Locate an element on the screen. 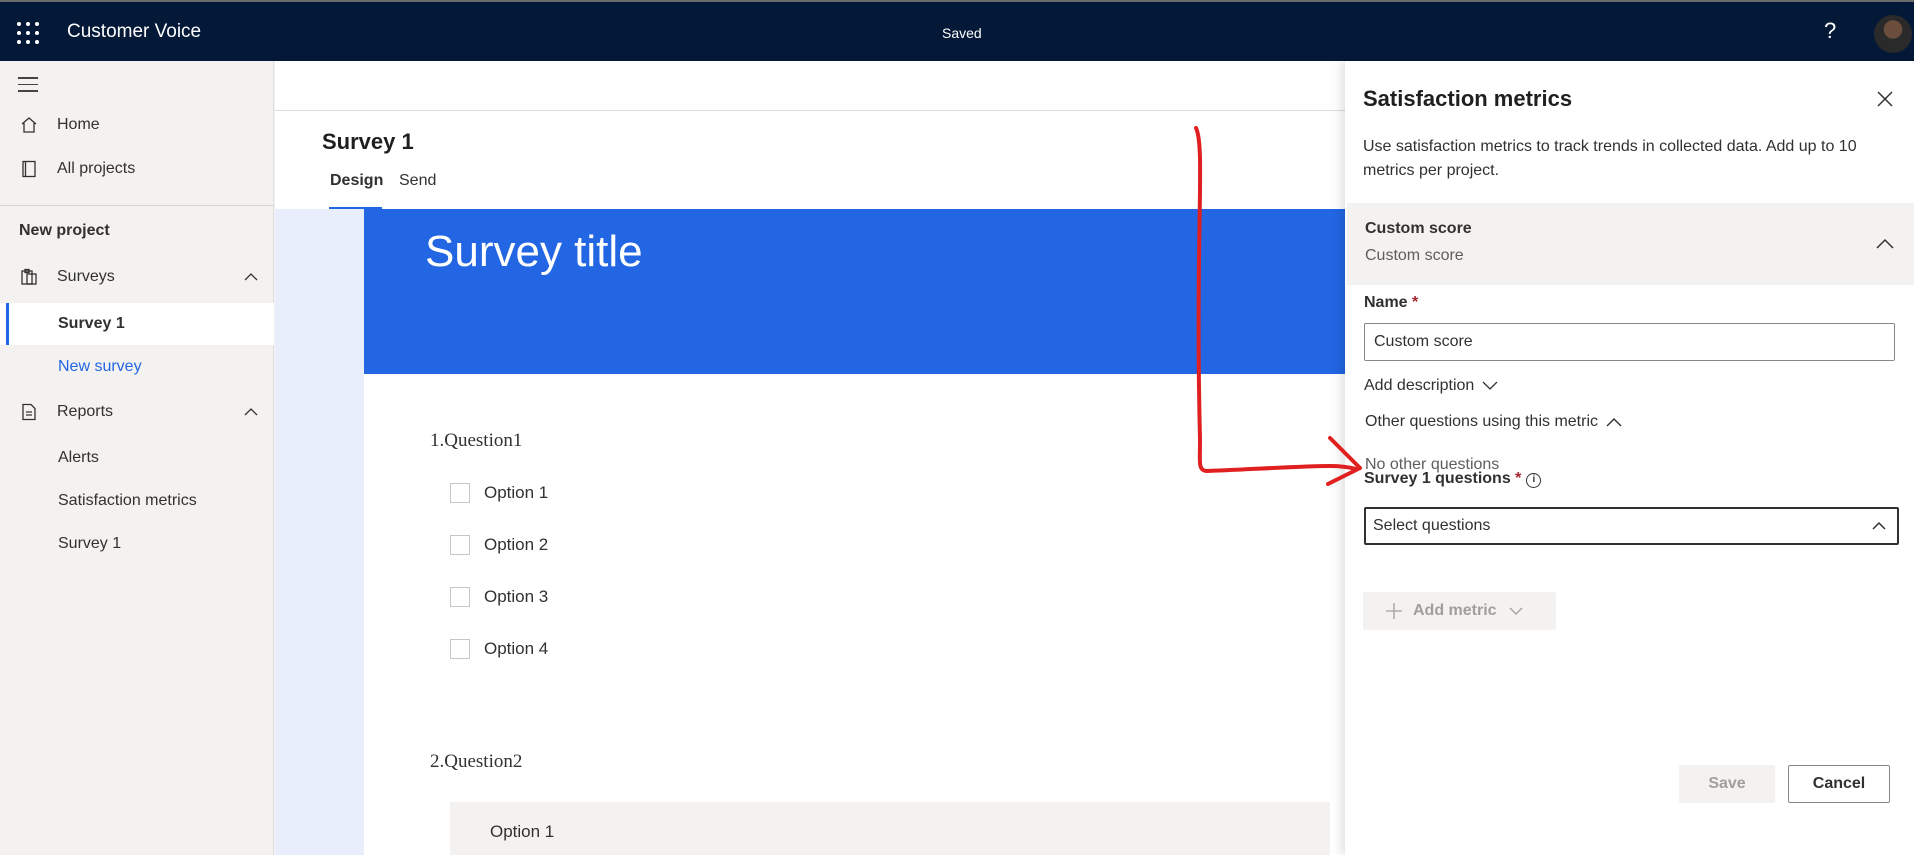 The height and width of the screenshot is (855, 1914). avatar is located at coordinates (1893, 34).